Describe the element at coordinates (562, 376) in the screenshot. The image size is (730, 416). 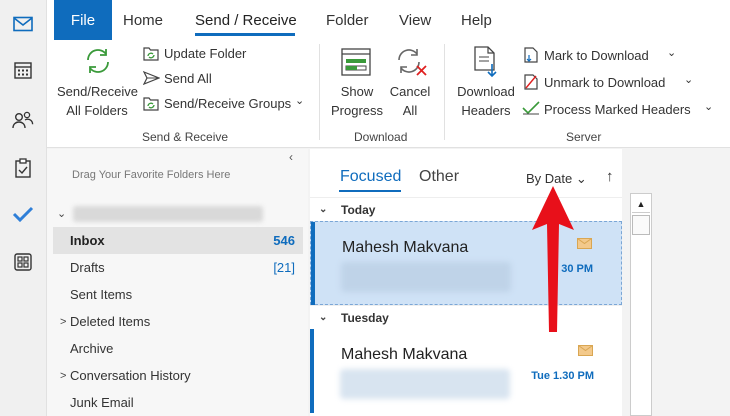
I see `message-time: Tue 1.30 PM` at that location.